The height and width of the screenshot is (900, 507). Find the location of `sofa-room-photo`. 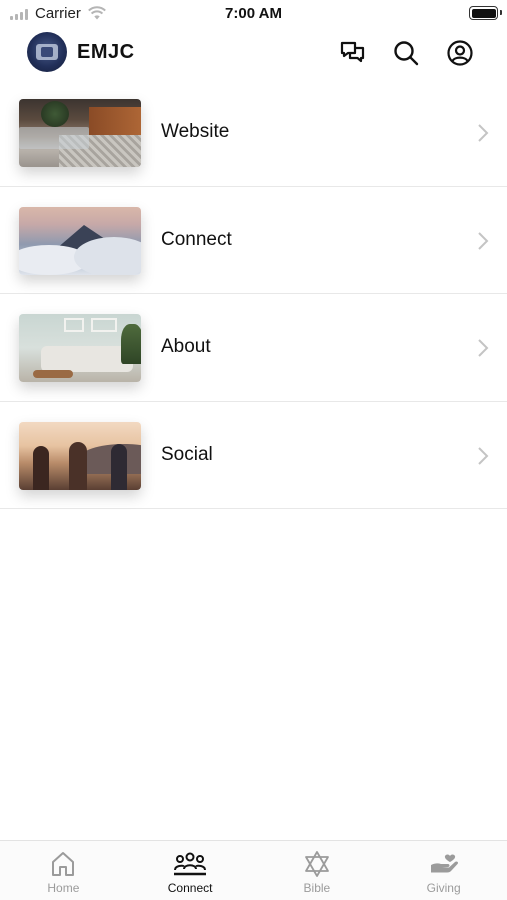

sofa-room-photo is located at coordinates (80, 348).